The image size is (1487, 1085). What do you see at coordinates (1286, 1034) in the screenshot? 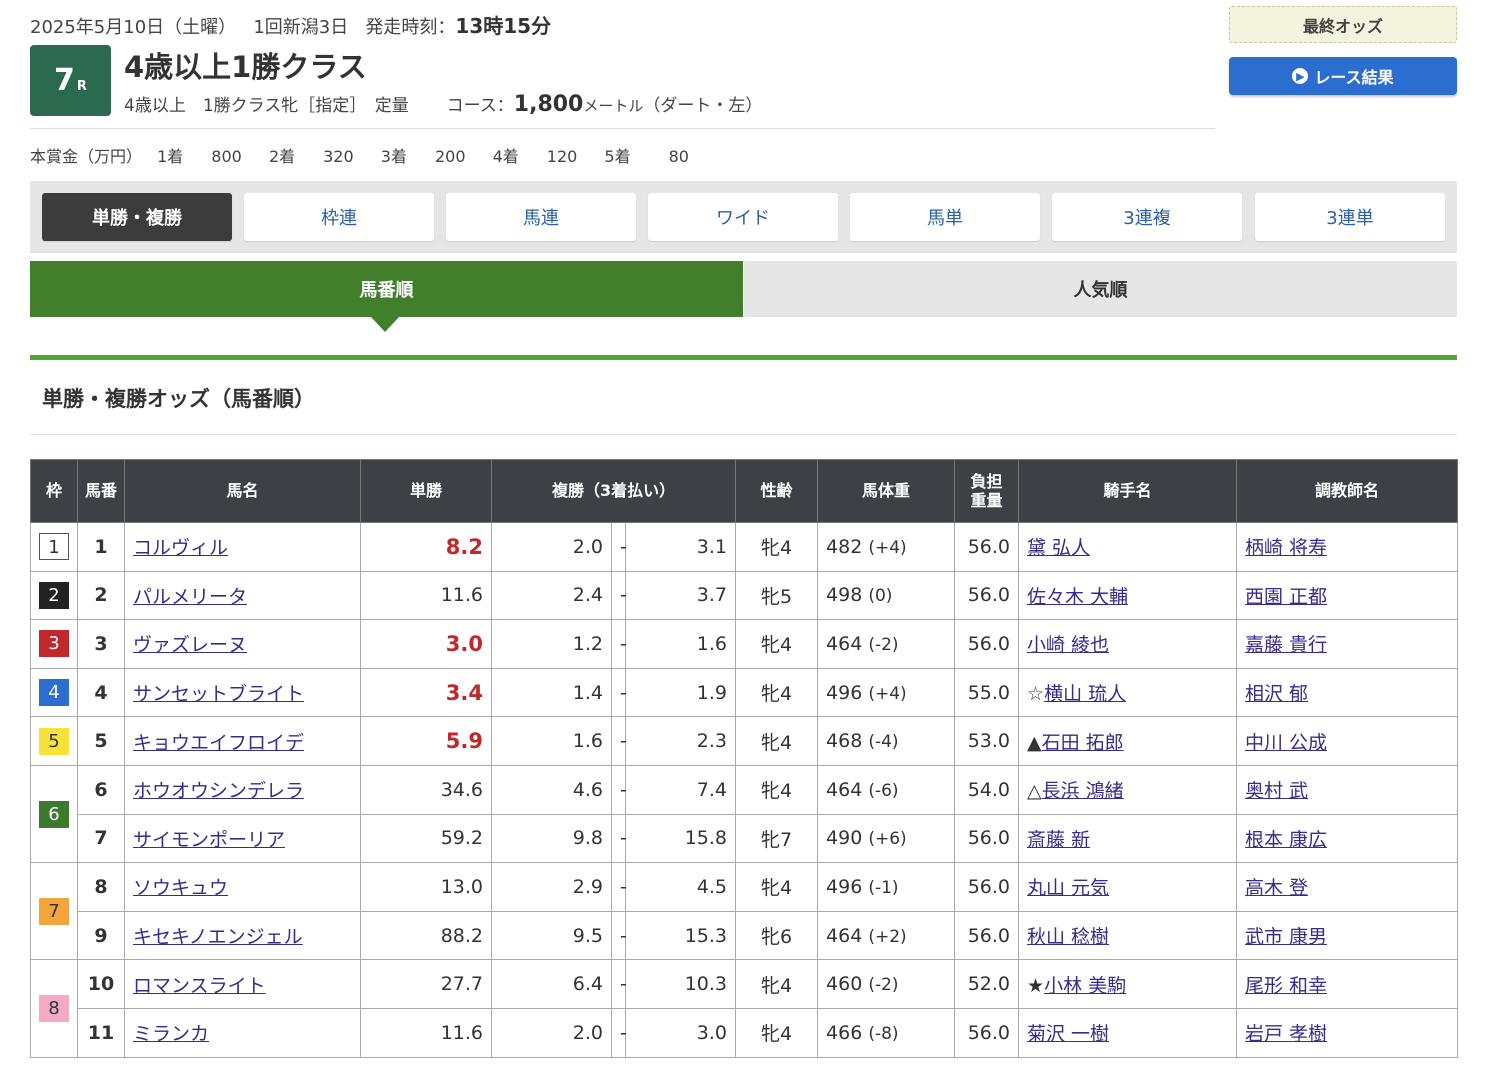
I see `trainer-link: 岩戸 孝樹` at bounding box center [1286, 1034].